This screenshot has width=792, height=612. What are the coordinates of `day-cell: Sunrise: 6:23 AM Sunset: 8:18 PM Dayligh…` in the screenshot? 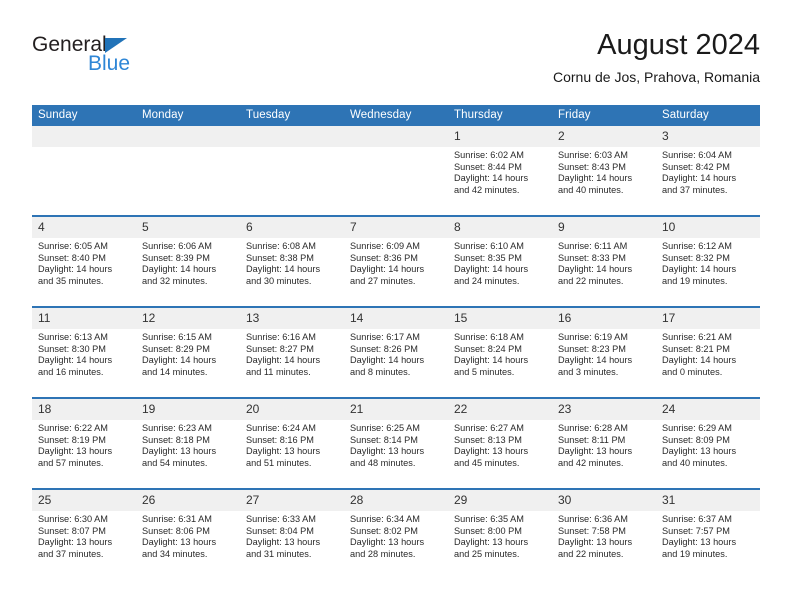 It's located at (188, 454).